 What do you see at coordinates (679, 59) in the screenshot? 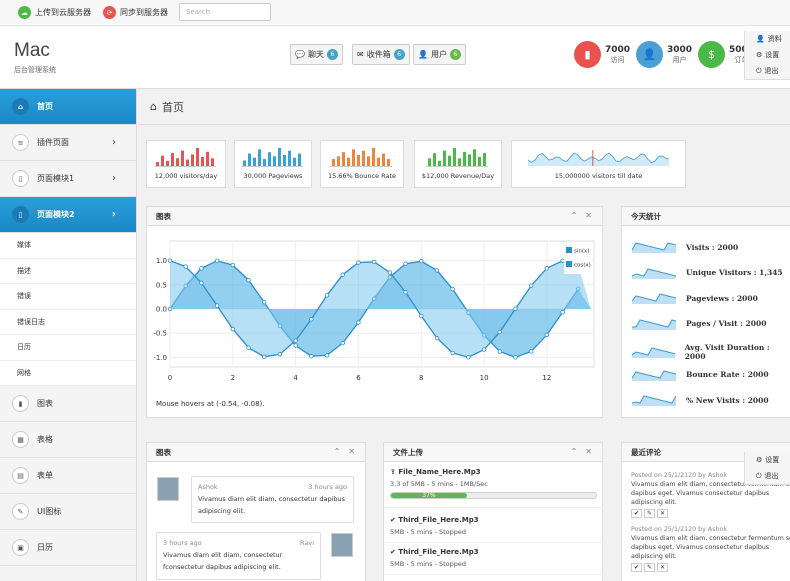
I see `stat-label: 用户` at bounding box center [679, 59].